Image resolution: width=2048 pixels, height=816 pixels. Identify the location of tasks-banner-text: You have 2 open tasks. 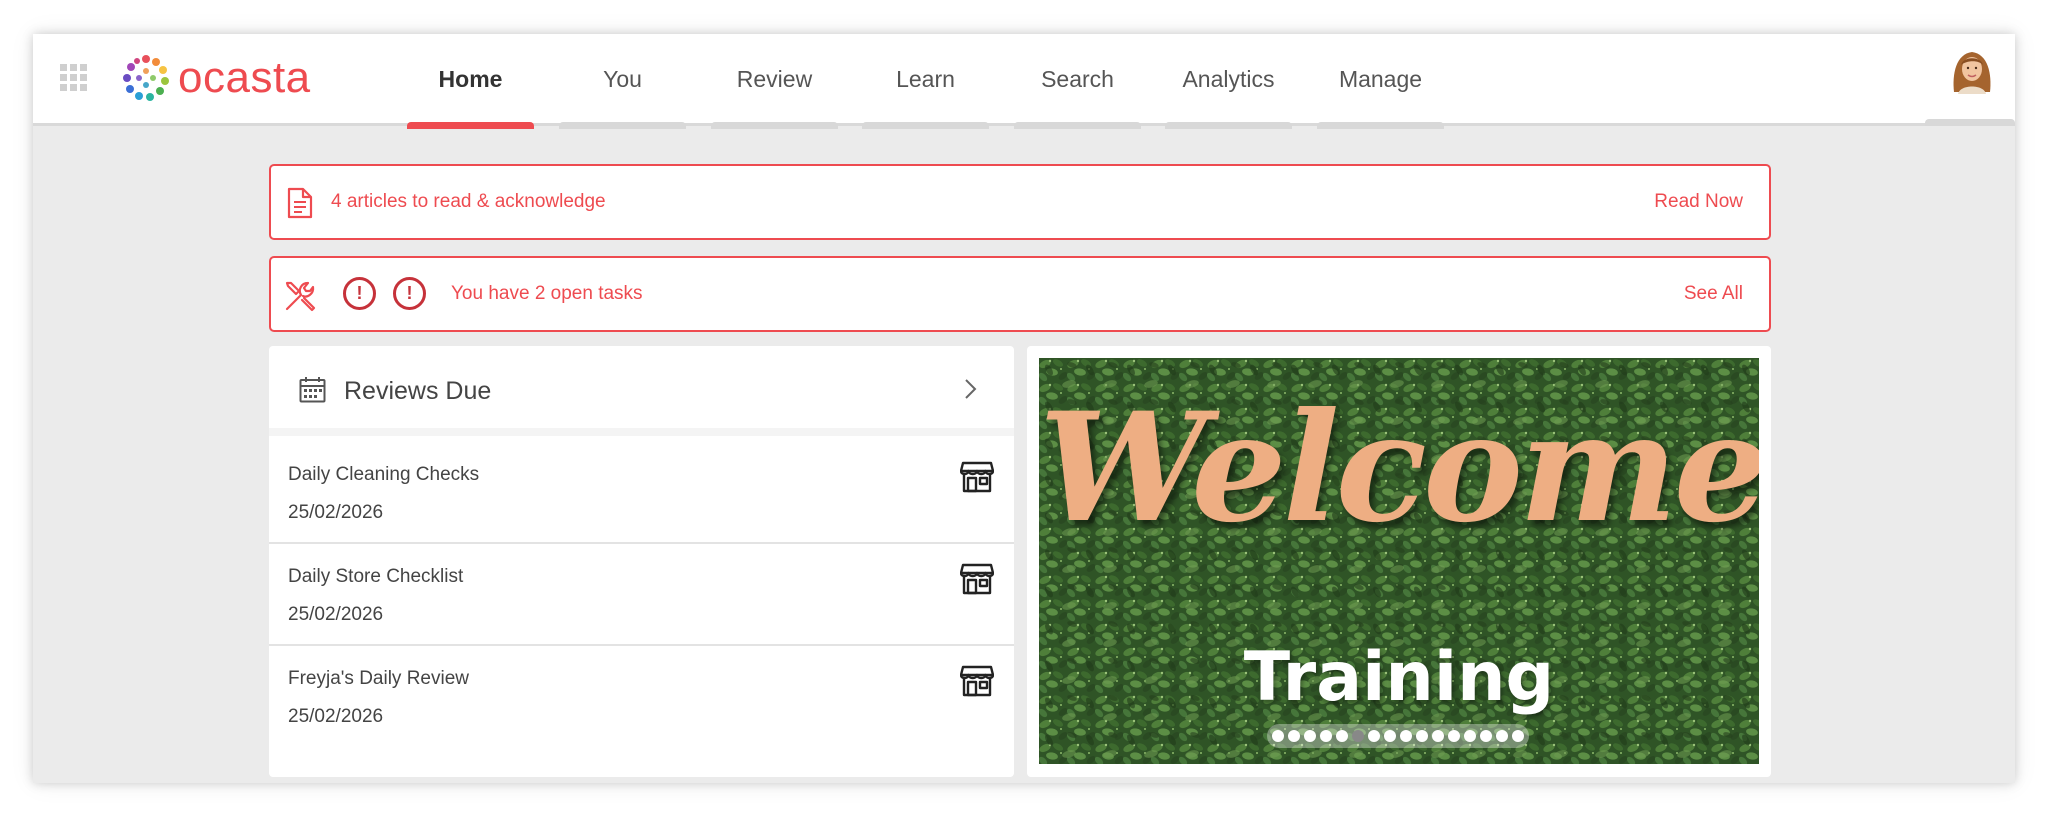
(547, 293).